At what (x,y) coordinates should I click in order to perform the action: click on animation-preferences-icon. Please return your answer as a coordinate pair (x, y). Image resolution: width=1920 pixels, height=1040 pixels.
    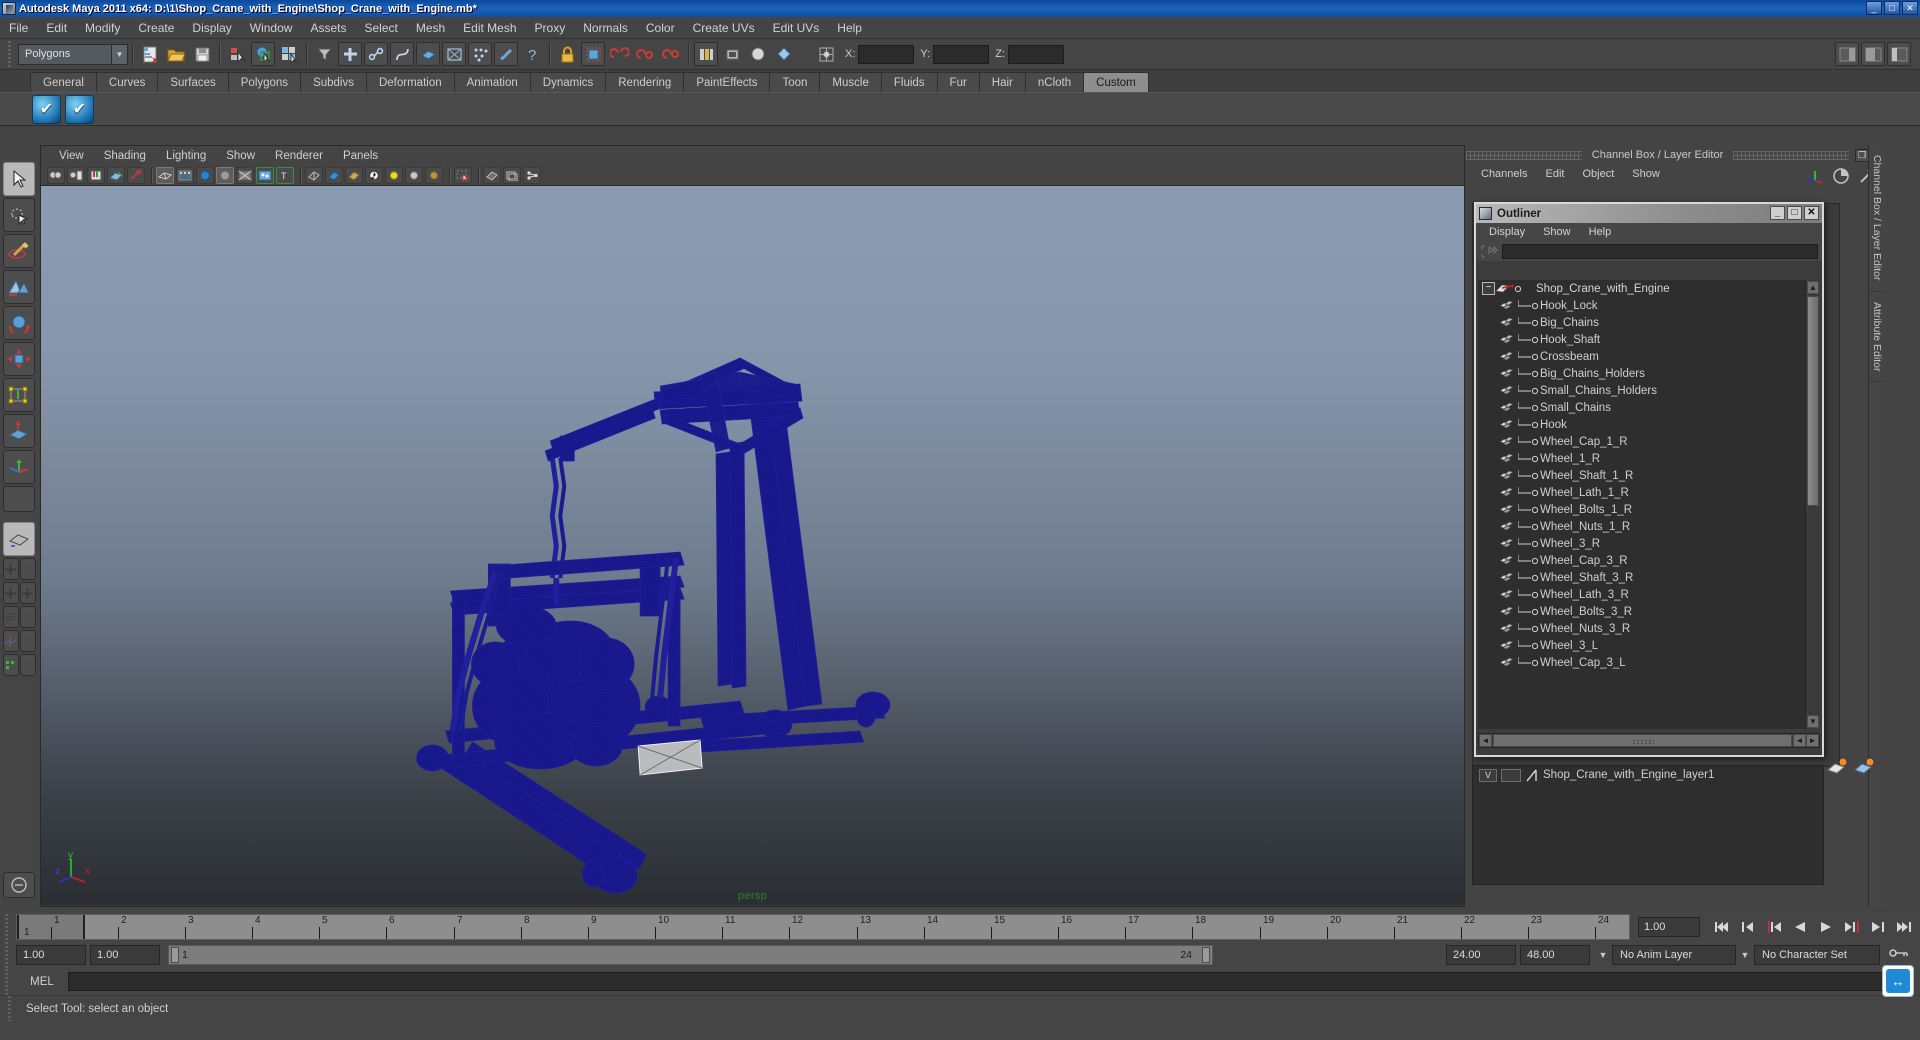
    Looking at the image, I should click on (1899, 955).